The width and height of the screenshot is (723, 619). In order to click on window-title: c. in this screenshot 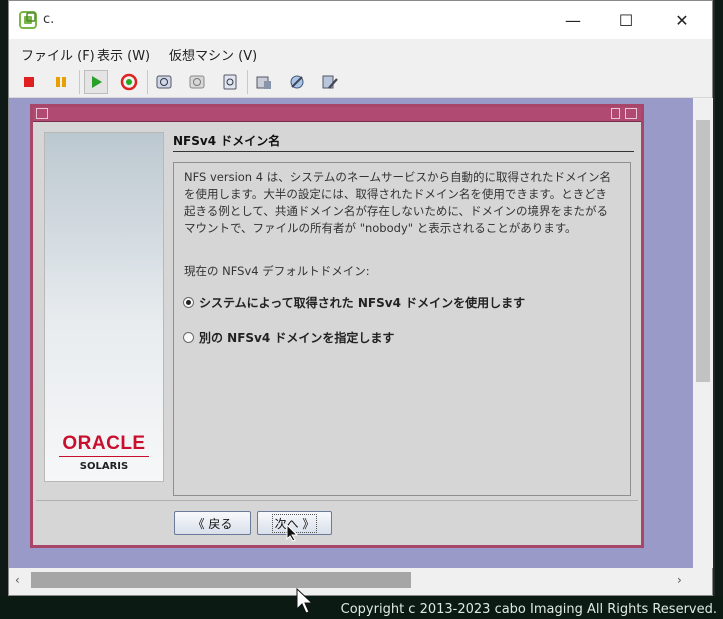, I will do `click(49, 19)`.